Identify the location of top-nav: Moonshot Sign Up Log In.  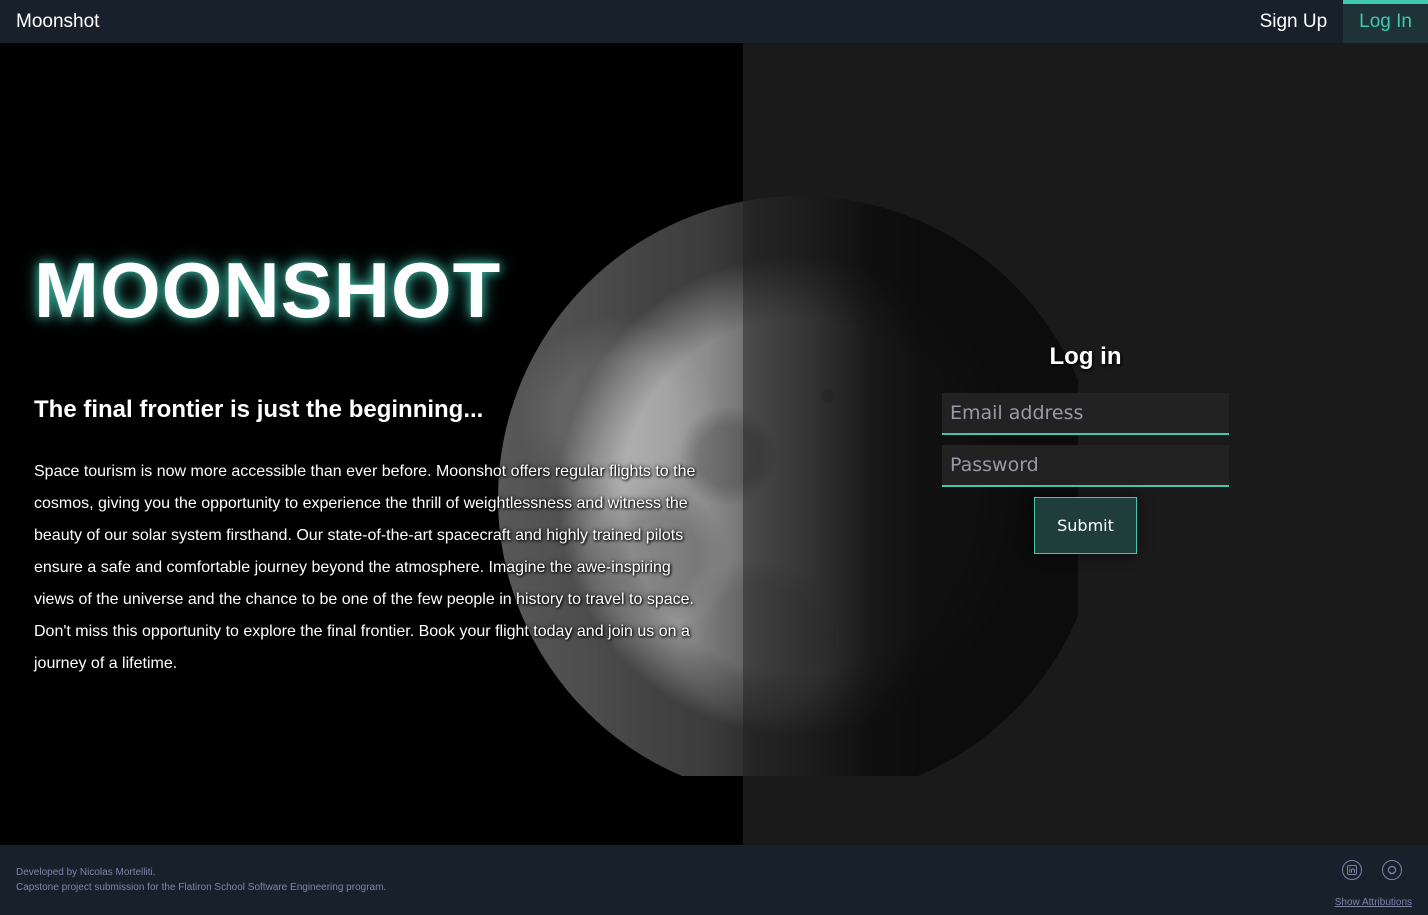
(714, 21).